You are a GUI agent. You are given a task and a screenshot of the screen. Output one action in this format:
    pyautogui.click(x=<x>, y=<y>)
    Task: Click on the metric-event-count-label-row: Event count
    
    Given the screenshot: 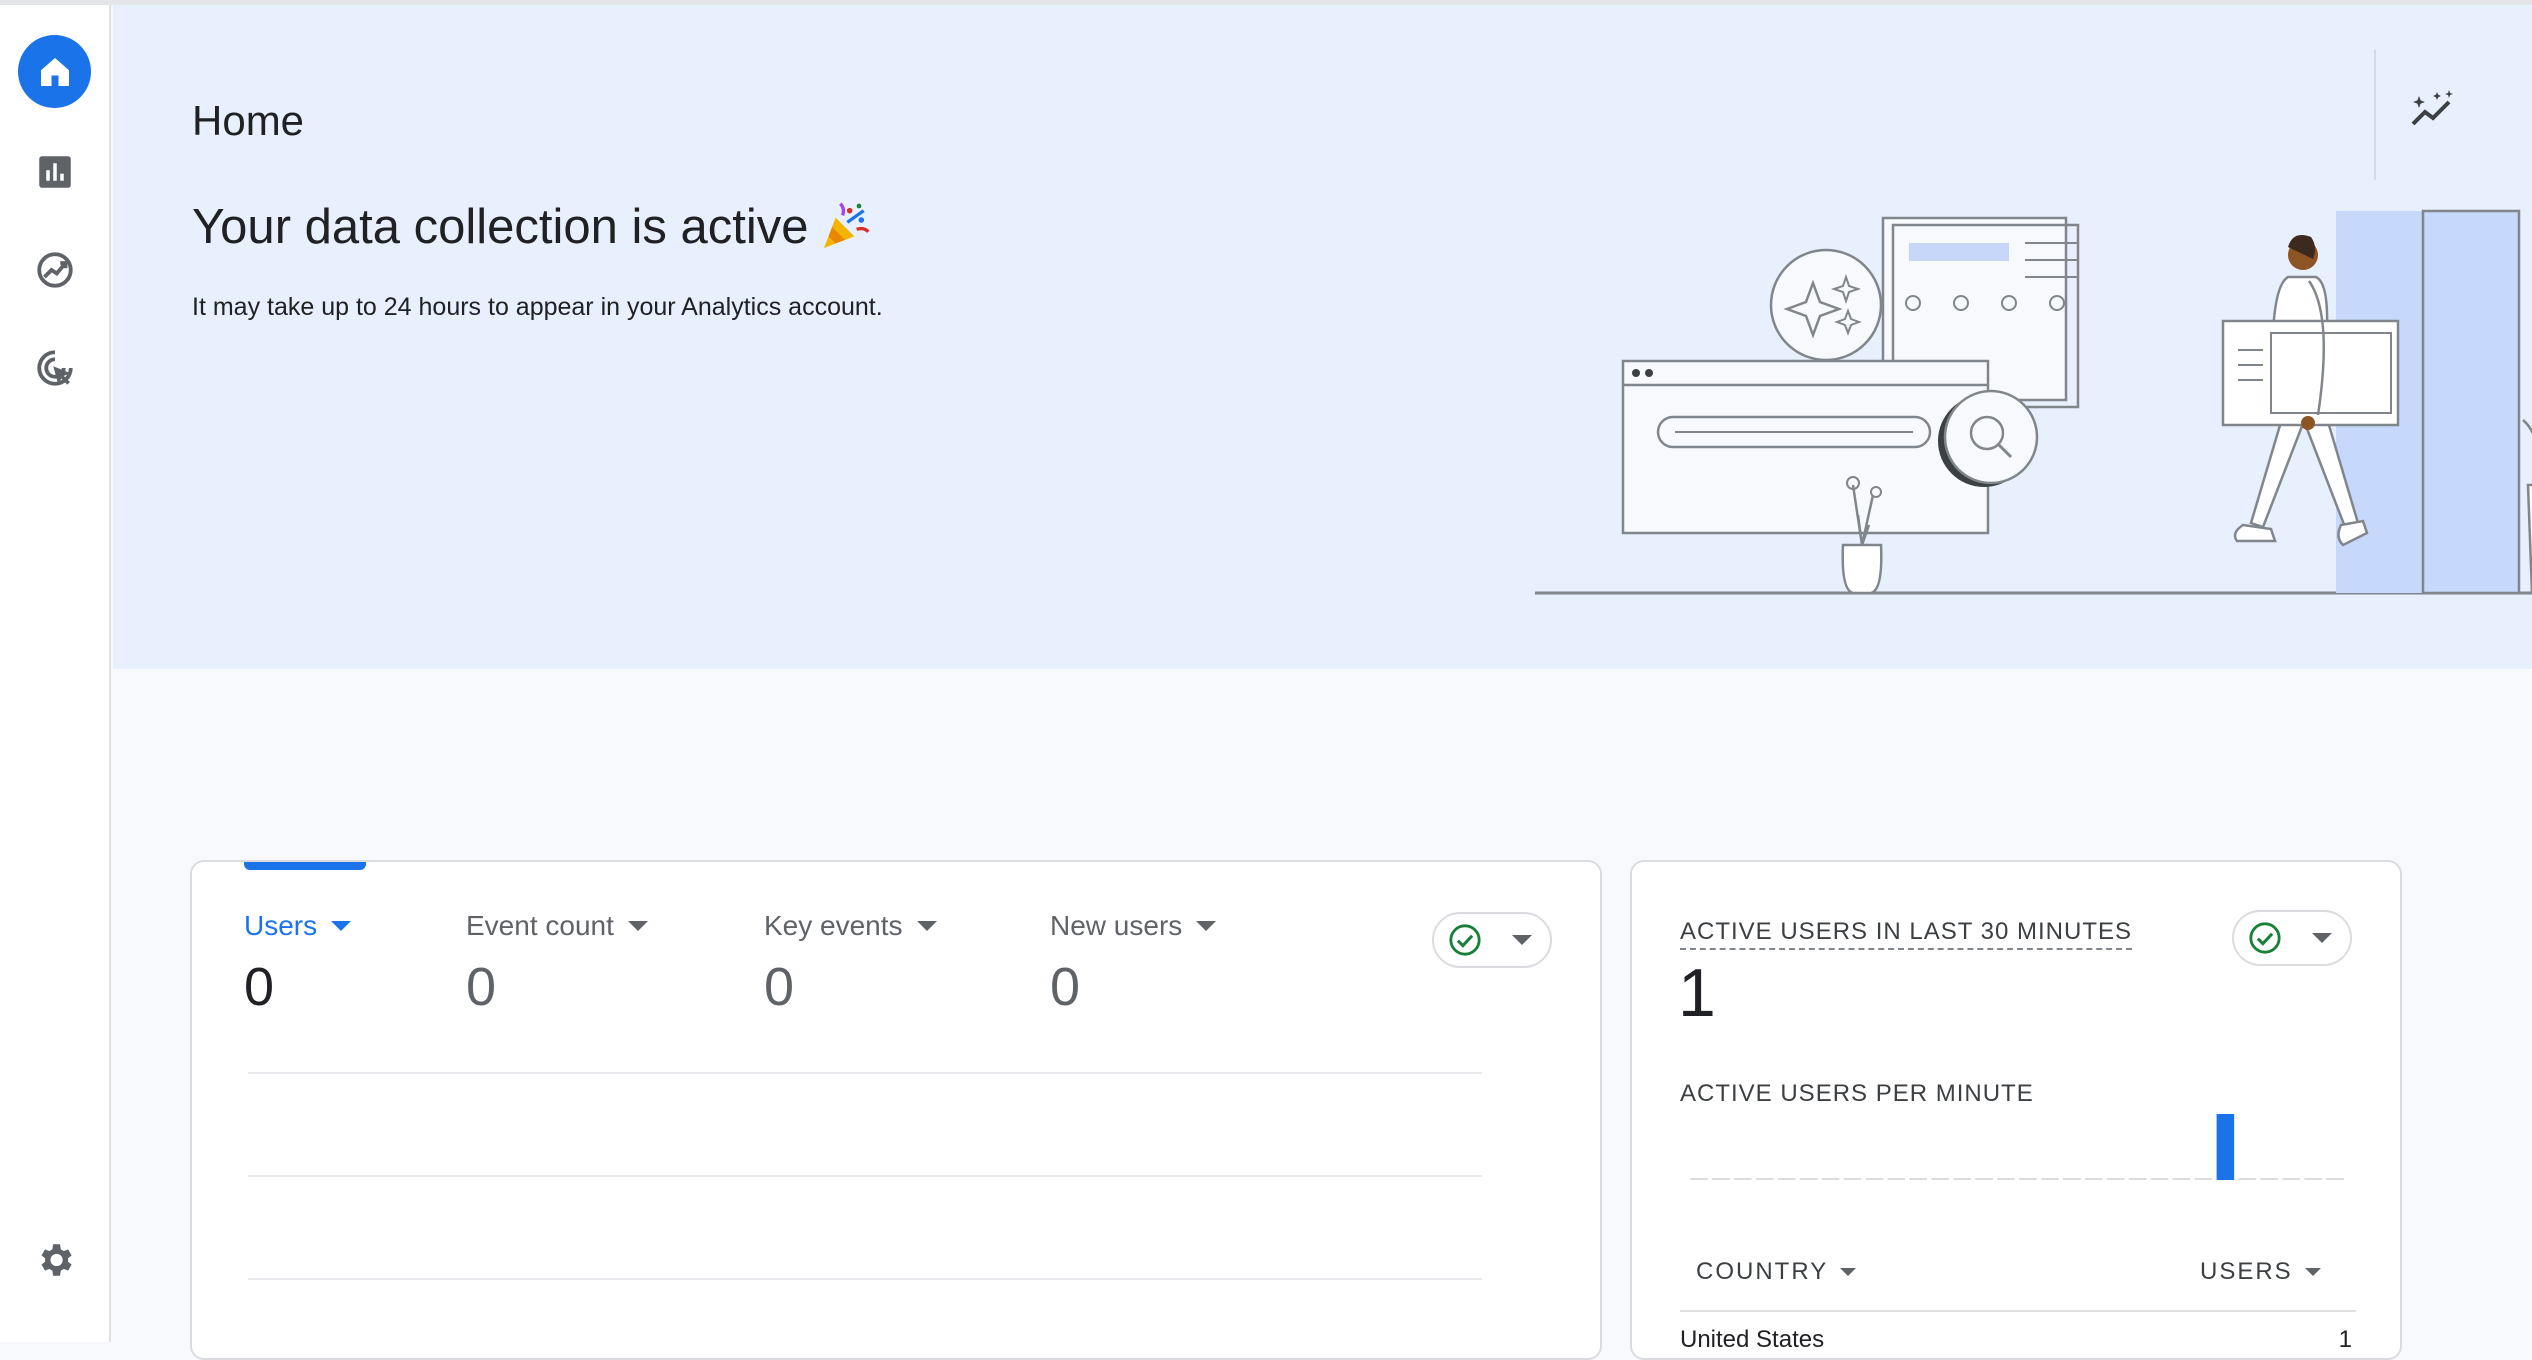 What is the action you would take?
    pyautogui.click(x=557, y=926)
    